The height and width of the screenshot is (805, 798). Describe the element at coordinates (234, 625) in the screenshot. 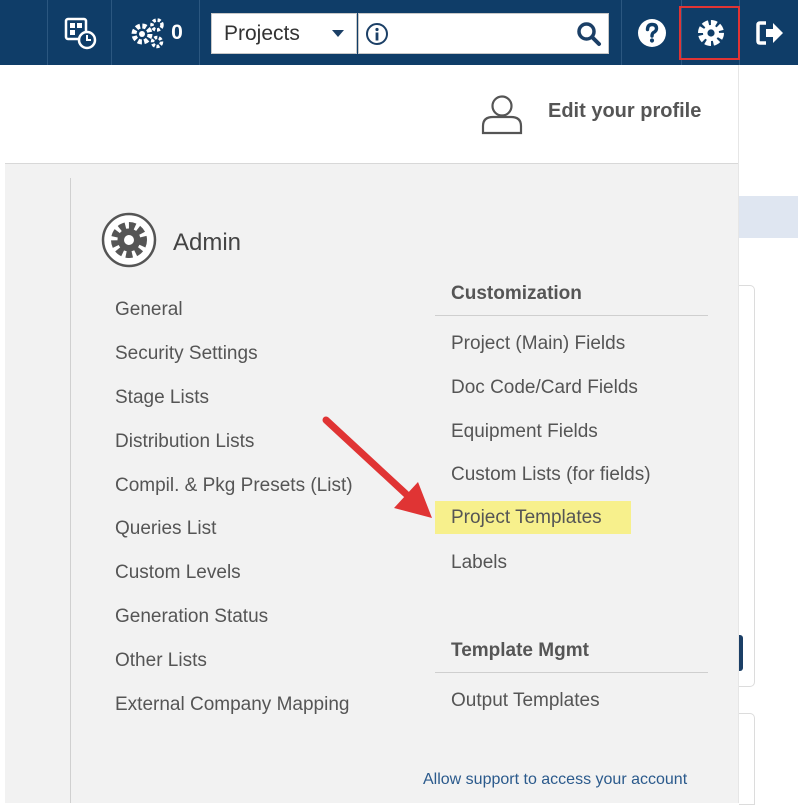

I see `admin-item-generation-status: Generation Status` at that location.